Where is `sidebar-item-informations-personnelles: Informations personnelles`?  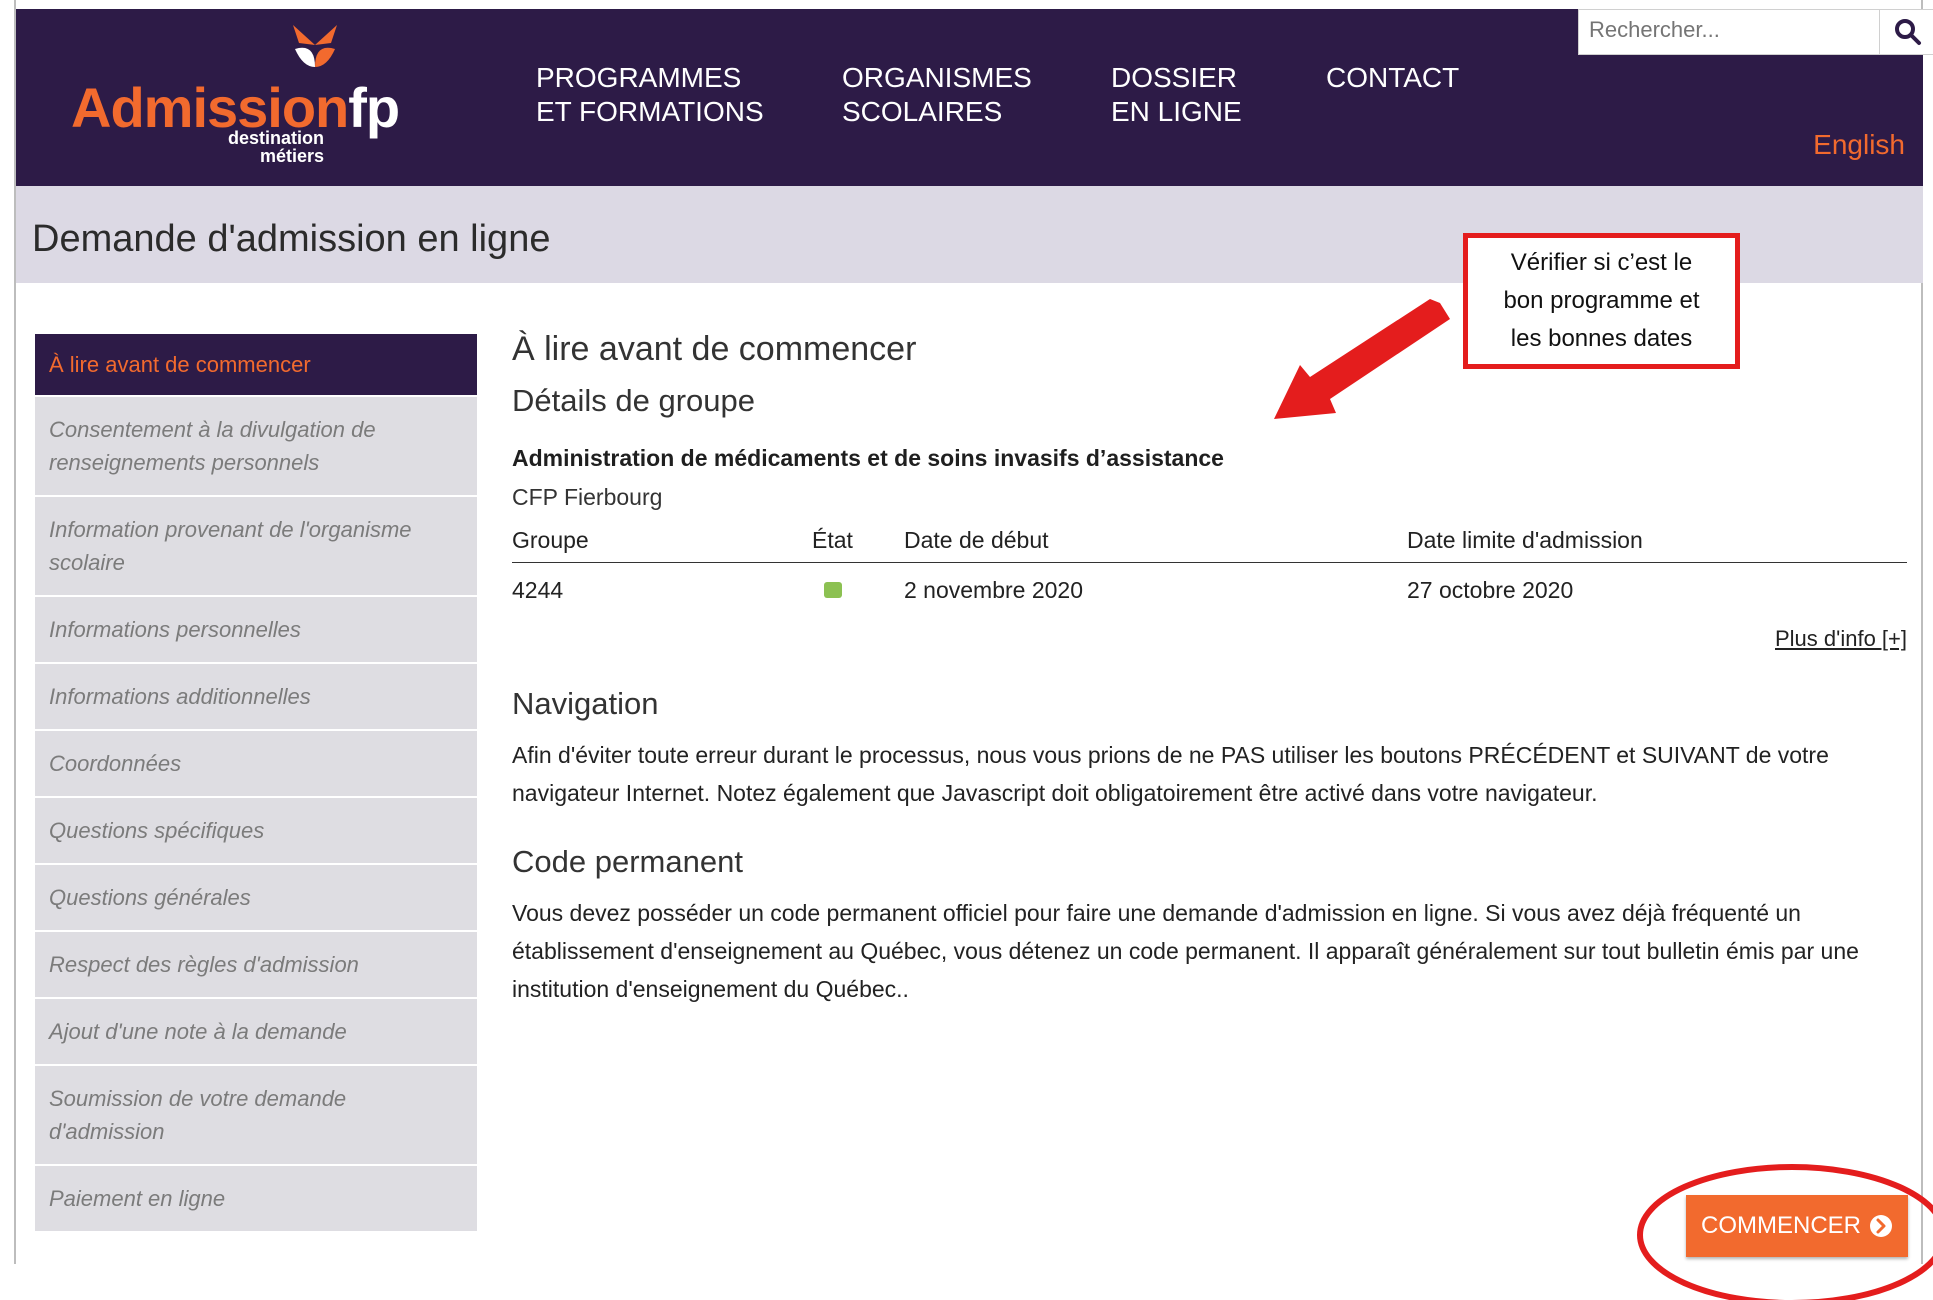 sidebar-item-informations-personnelles: Informations personnelles is located at coordinates (256, 630).